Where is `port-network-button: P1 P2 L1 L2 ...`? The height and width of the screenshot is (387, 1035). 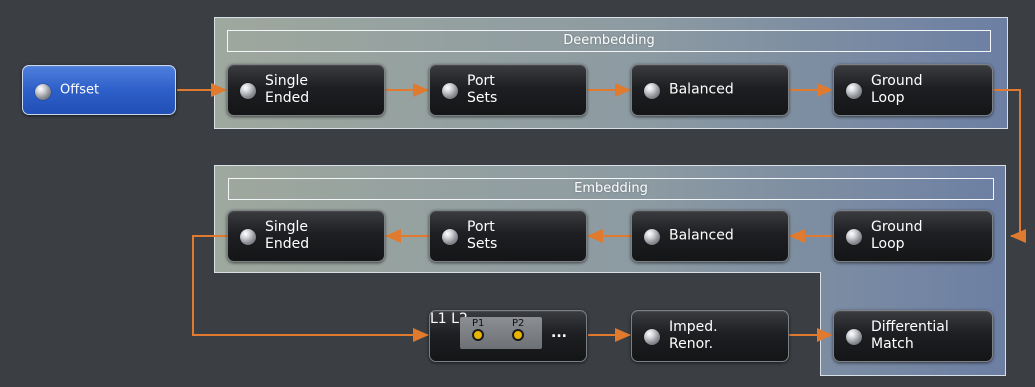
port-network-button: P1 P2 L1 L2 ... is located at coordinates (508, 336).